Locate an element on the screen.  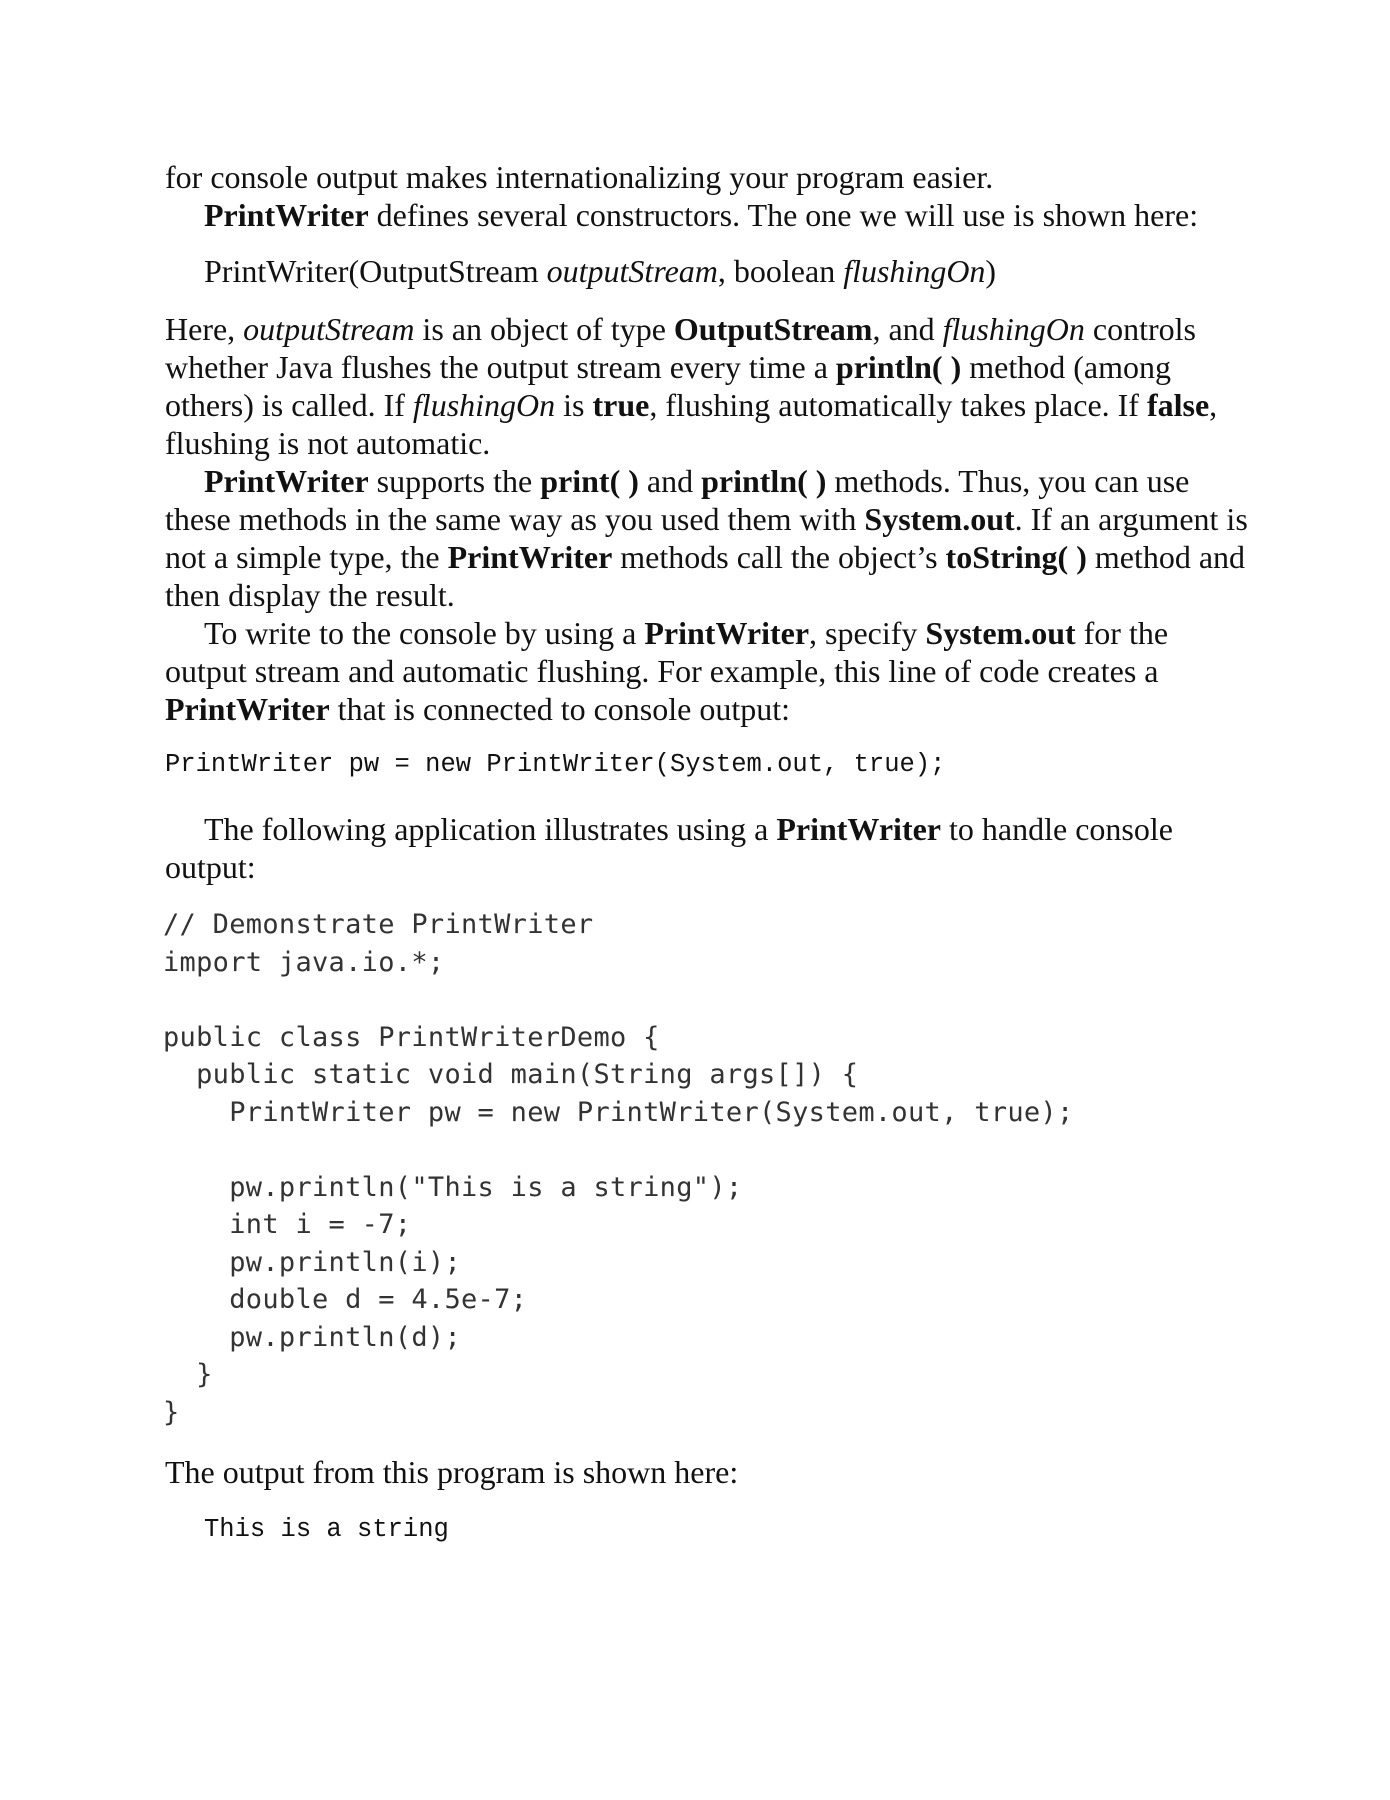
text-run: To write to the console by using a is located at coordinates (424, 633).